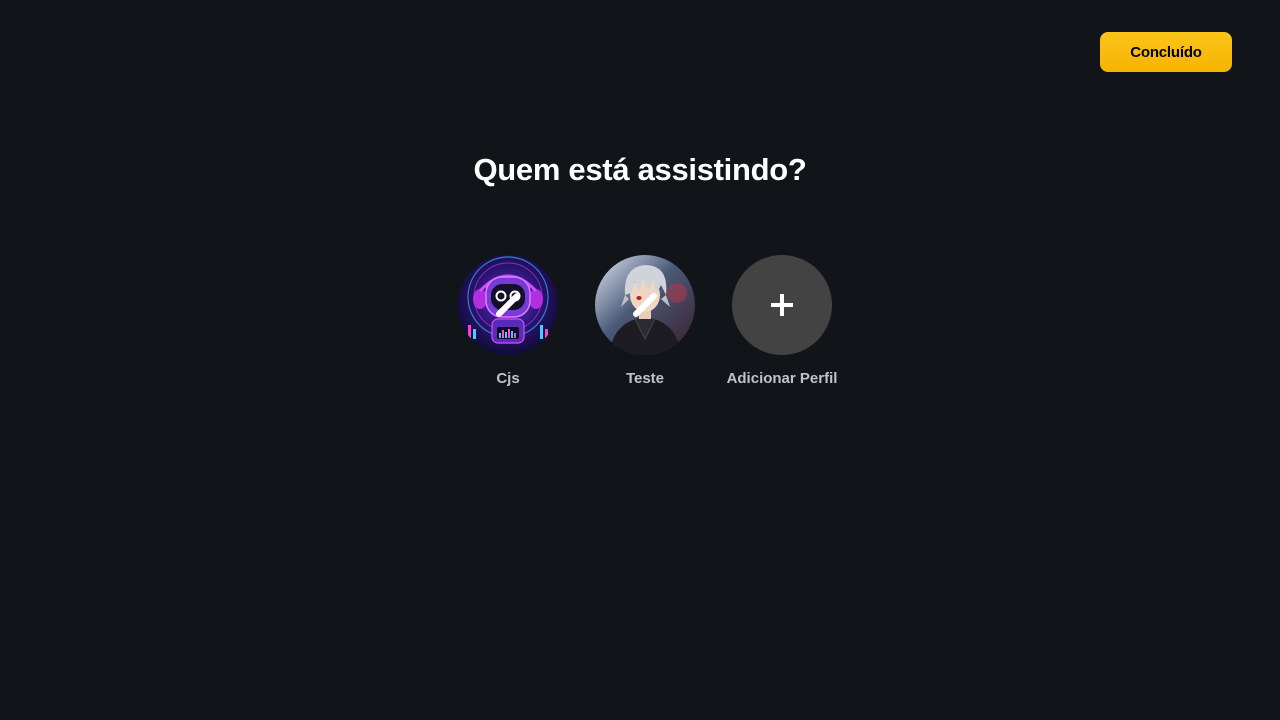 The height and width of the screenshot is (720, 1280). Describe the element at coordinates (645, 378) in the screenshot. I see `profile-name: Teste` at that location.